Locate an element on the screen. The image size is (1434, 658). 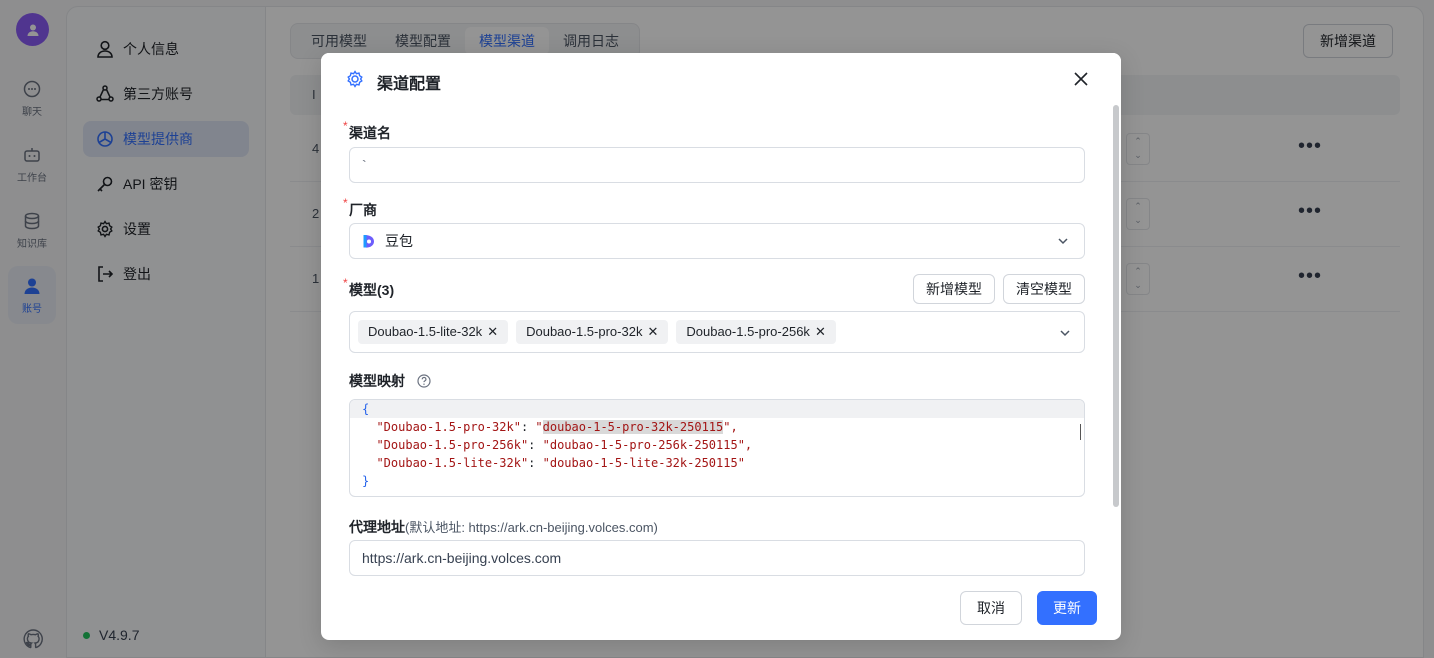
modal-header: 渠道配置 is located at coordinates (721, 79).